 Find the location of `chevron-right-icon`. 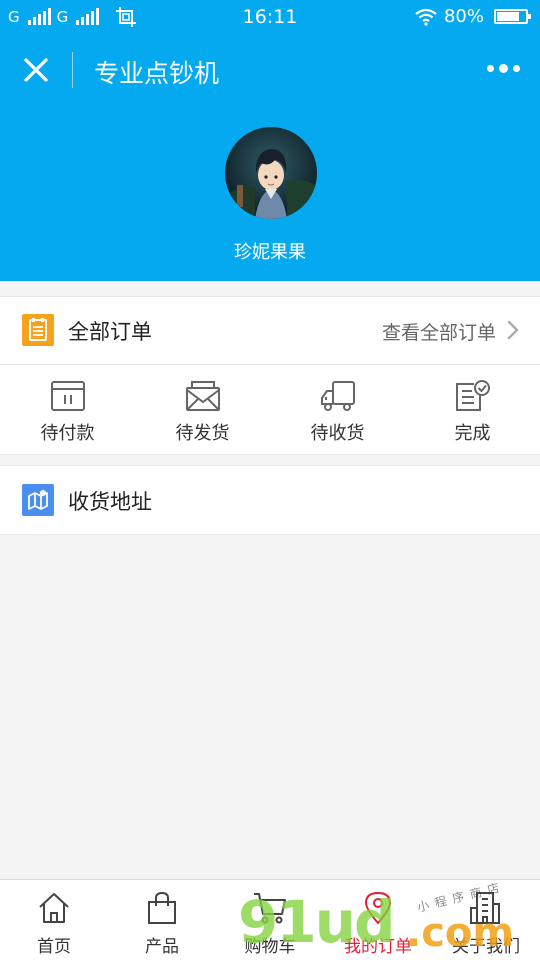

chevron-right-icon is located at coordinates (513, 330).